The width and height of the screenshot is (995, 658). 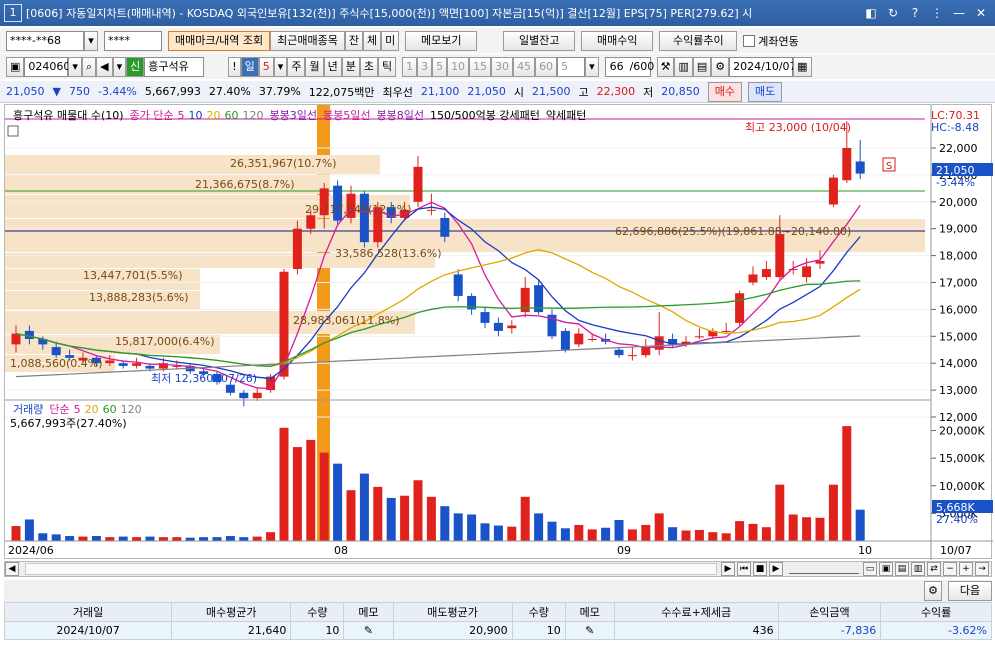 What do you see at coordinates (296, 66) in the screenshot?
I see `period-tab-week: 주` at bounding box center [296, 66].